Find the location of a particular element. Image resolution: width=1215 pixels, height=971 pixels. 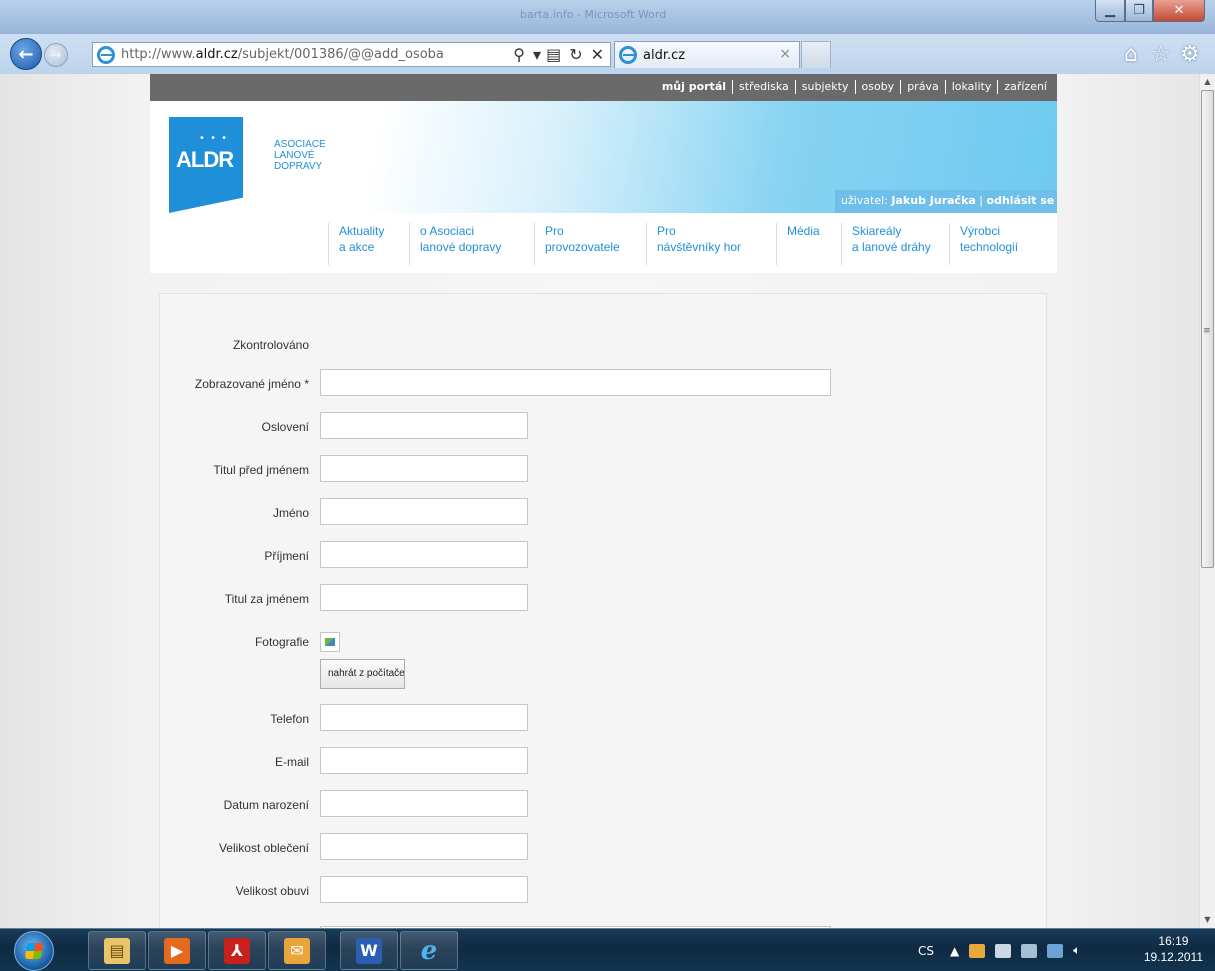

portal-nav-devices: zařízení is located at coordinates (1025, 87).